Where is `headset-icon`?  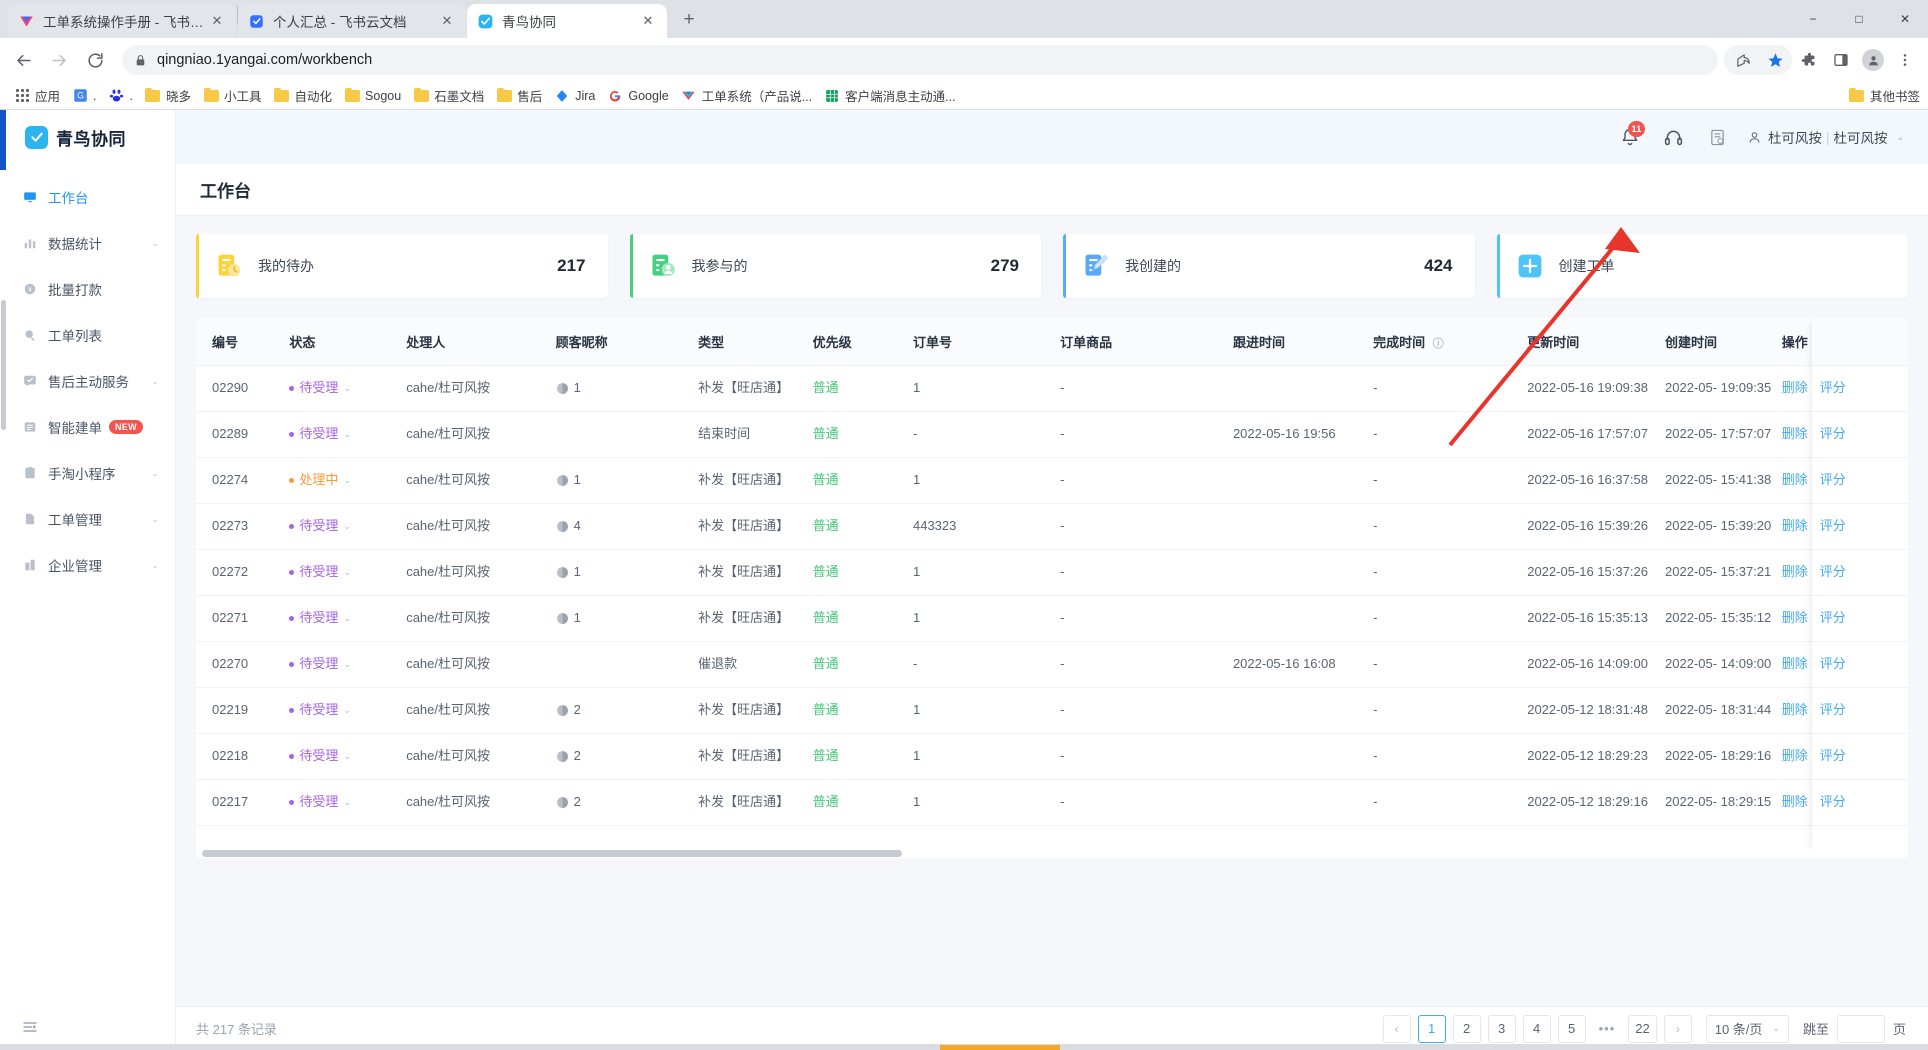 headset-icon is located at coordinates (1674, 137).